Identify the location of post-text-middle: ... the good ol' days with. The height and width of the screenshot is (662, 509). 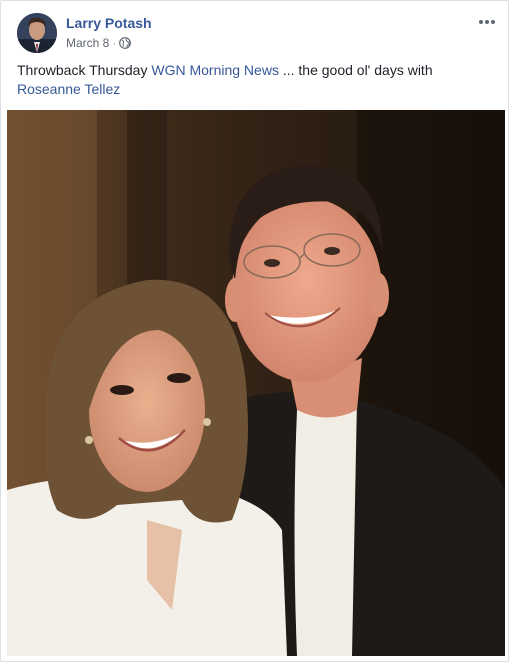
(355, 70).